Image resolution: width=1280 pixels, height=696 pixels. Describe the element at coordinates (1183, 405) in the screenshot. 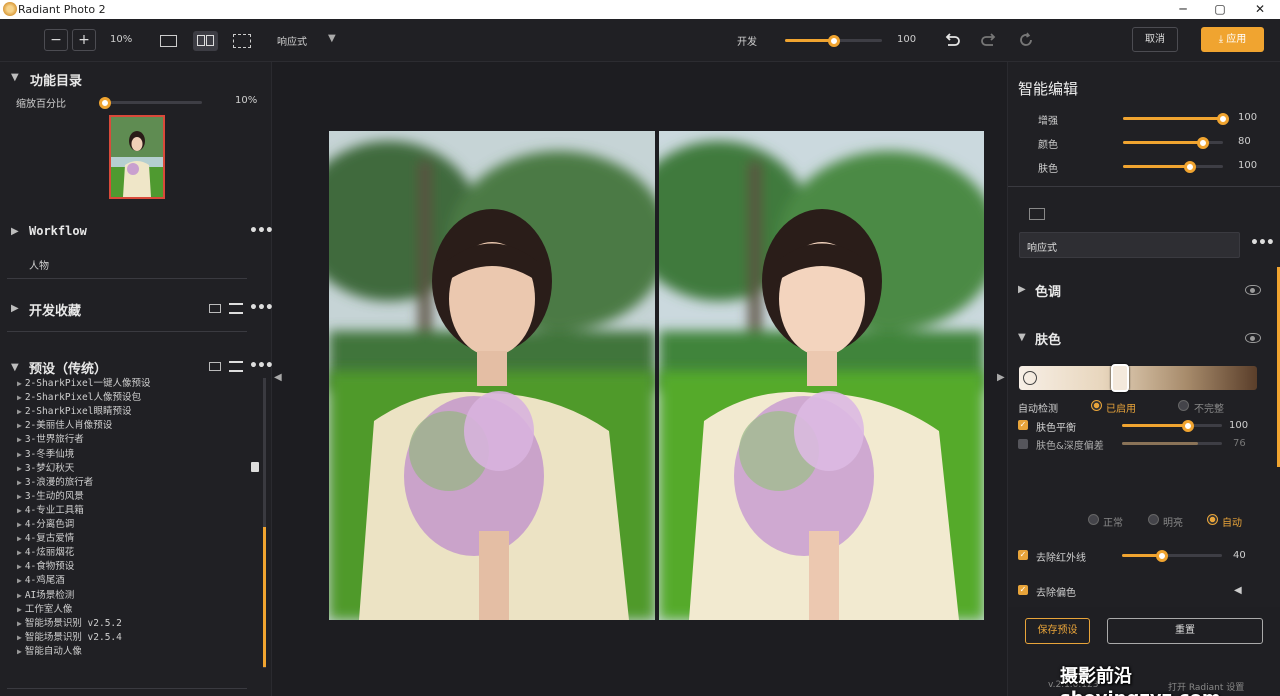

I see `auto-detect-off-radio` at that location.